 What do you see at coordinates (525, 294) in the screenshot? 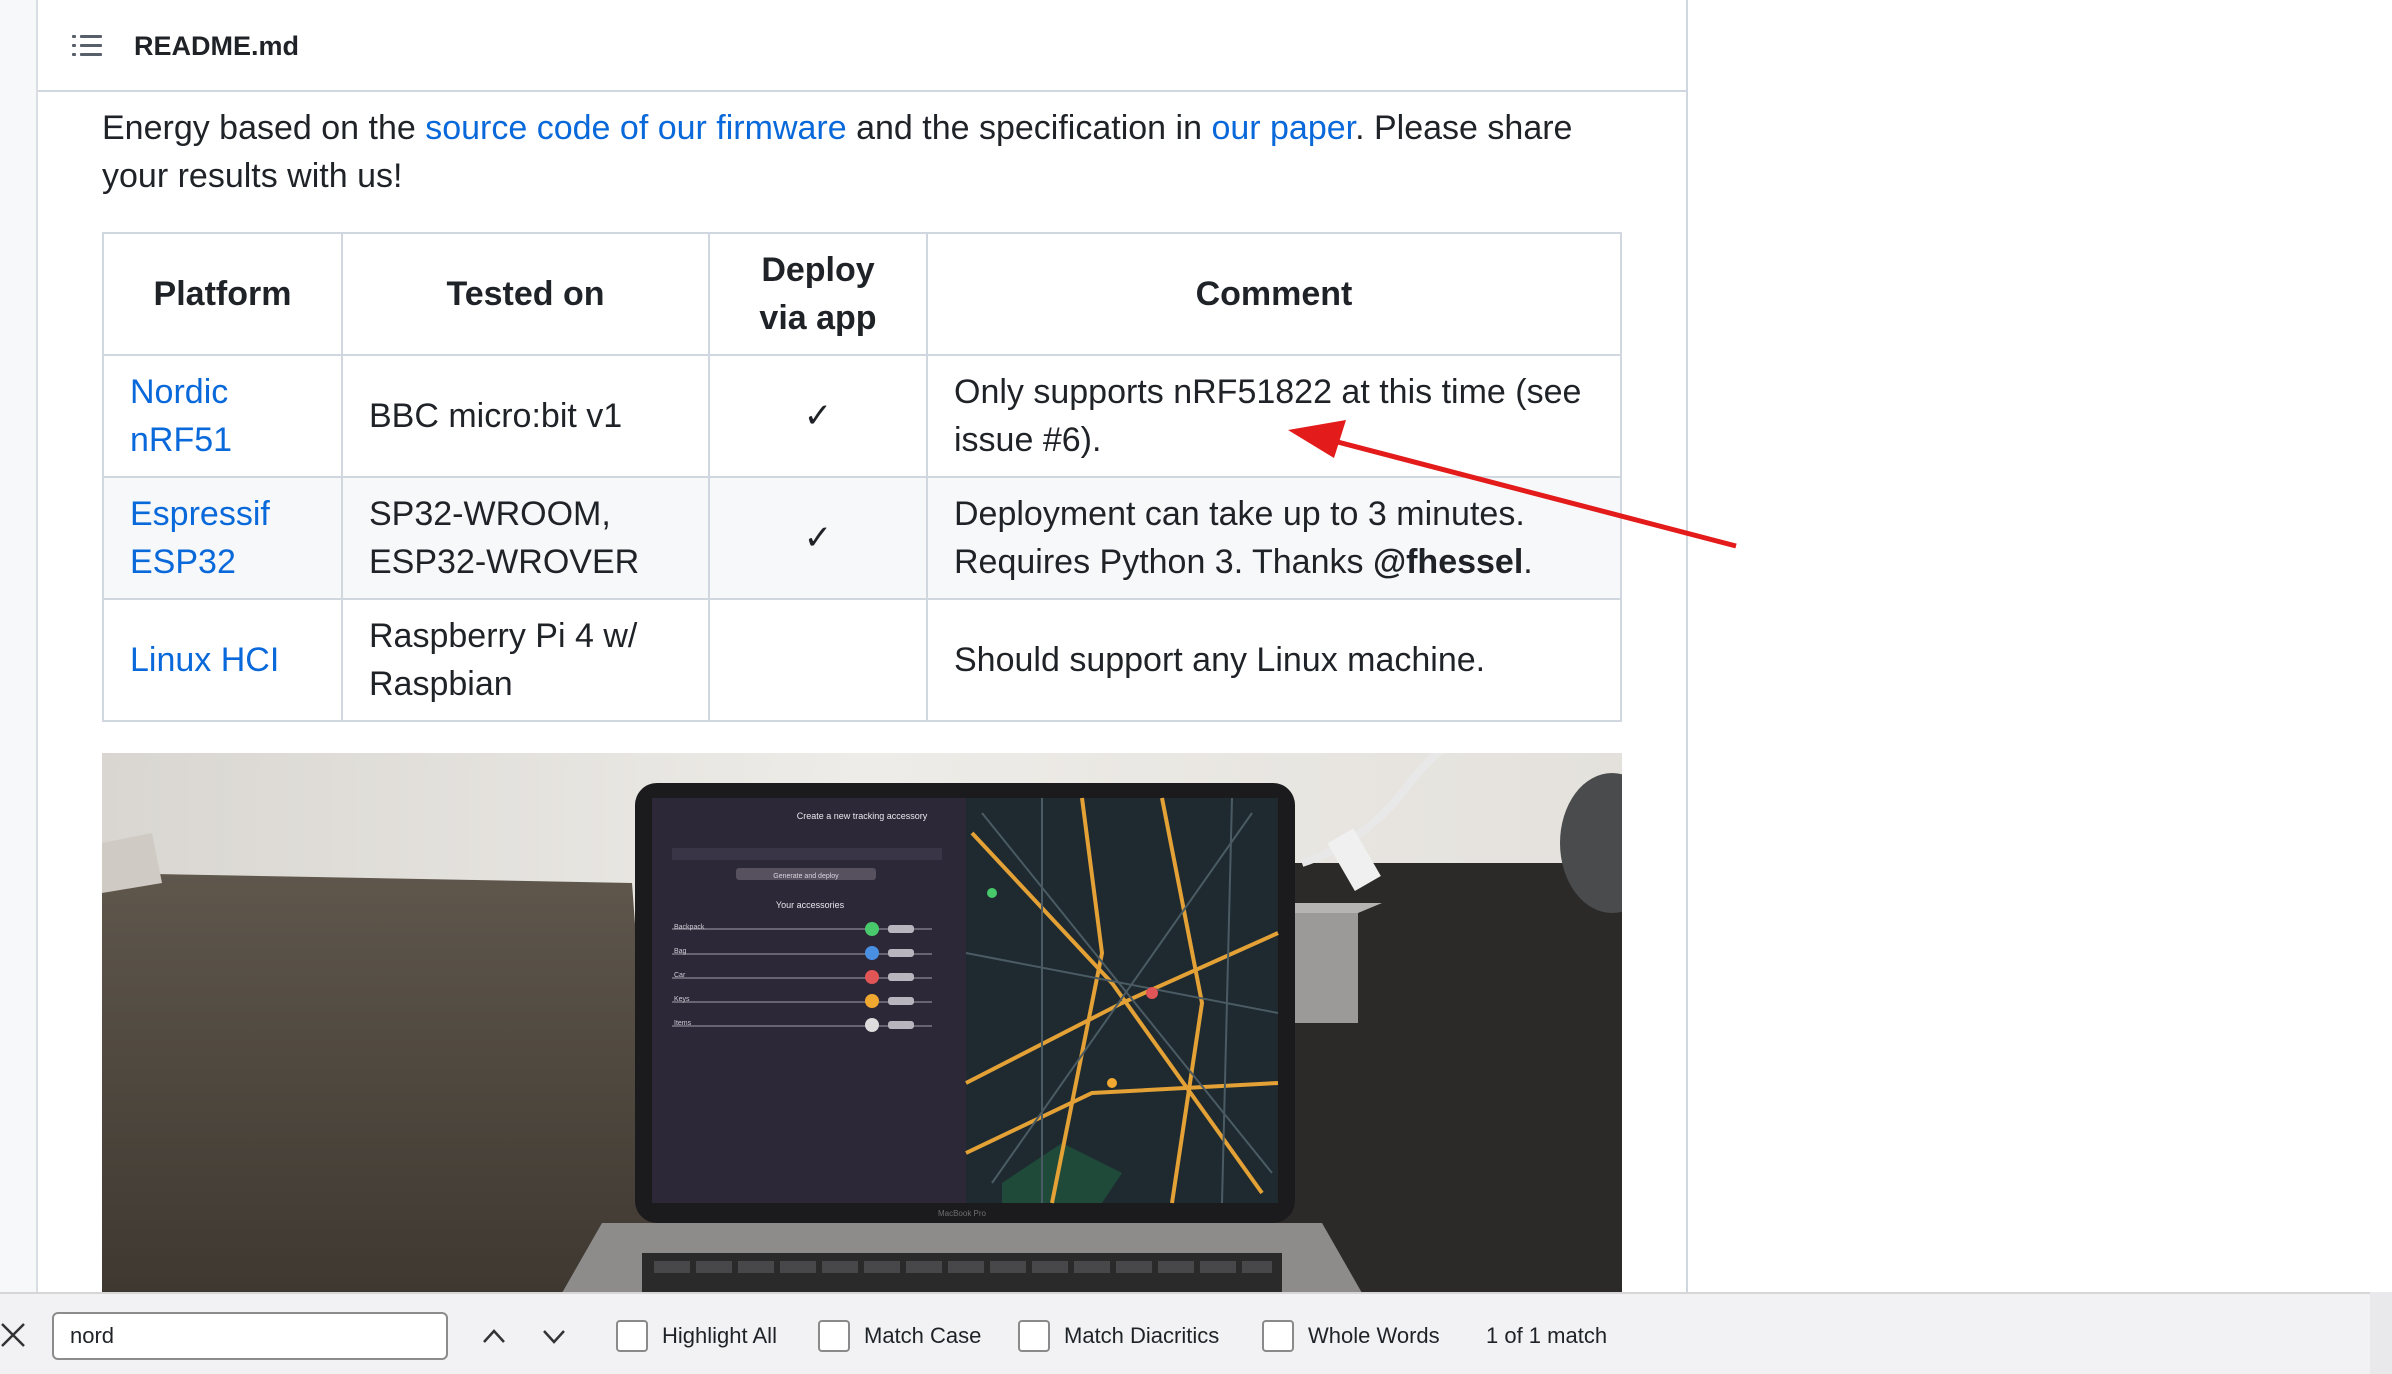
I see `column-header-tested-on: Tested on` at bounding box center [525, 294].